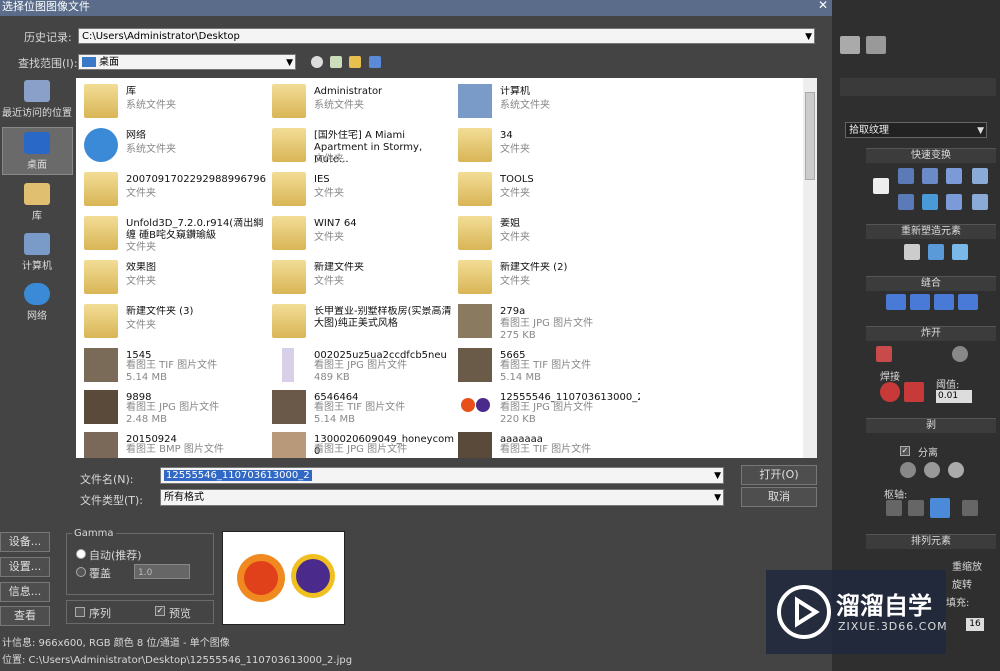  Describe the element at coordinates (506, 135) in the screenshot. I see `file-name: 34` at that location.